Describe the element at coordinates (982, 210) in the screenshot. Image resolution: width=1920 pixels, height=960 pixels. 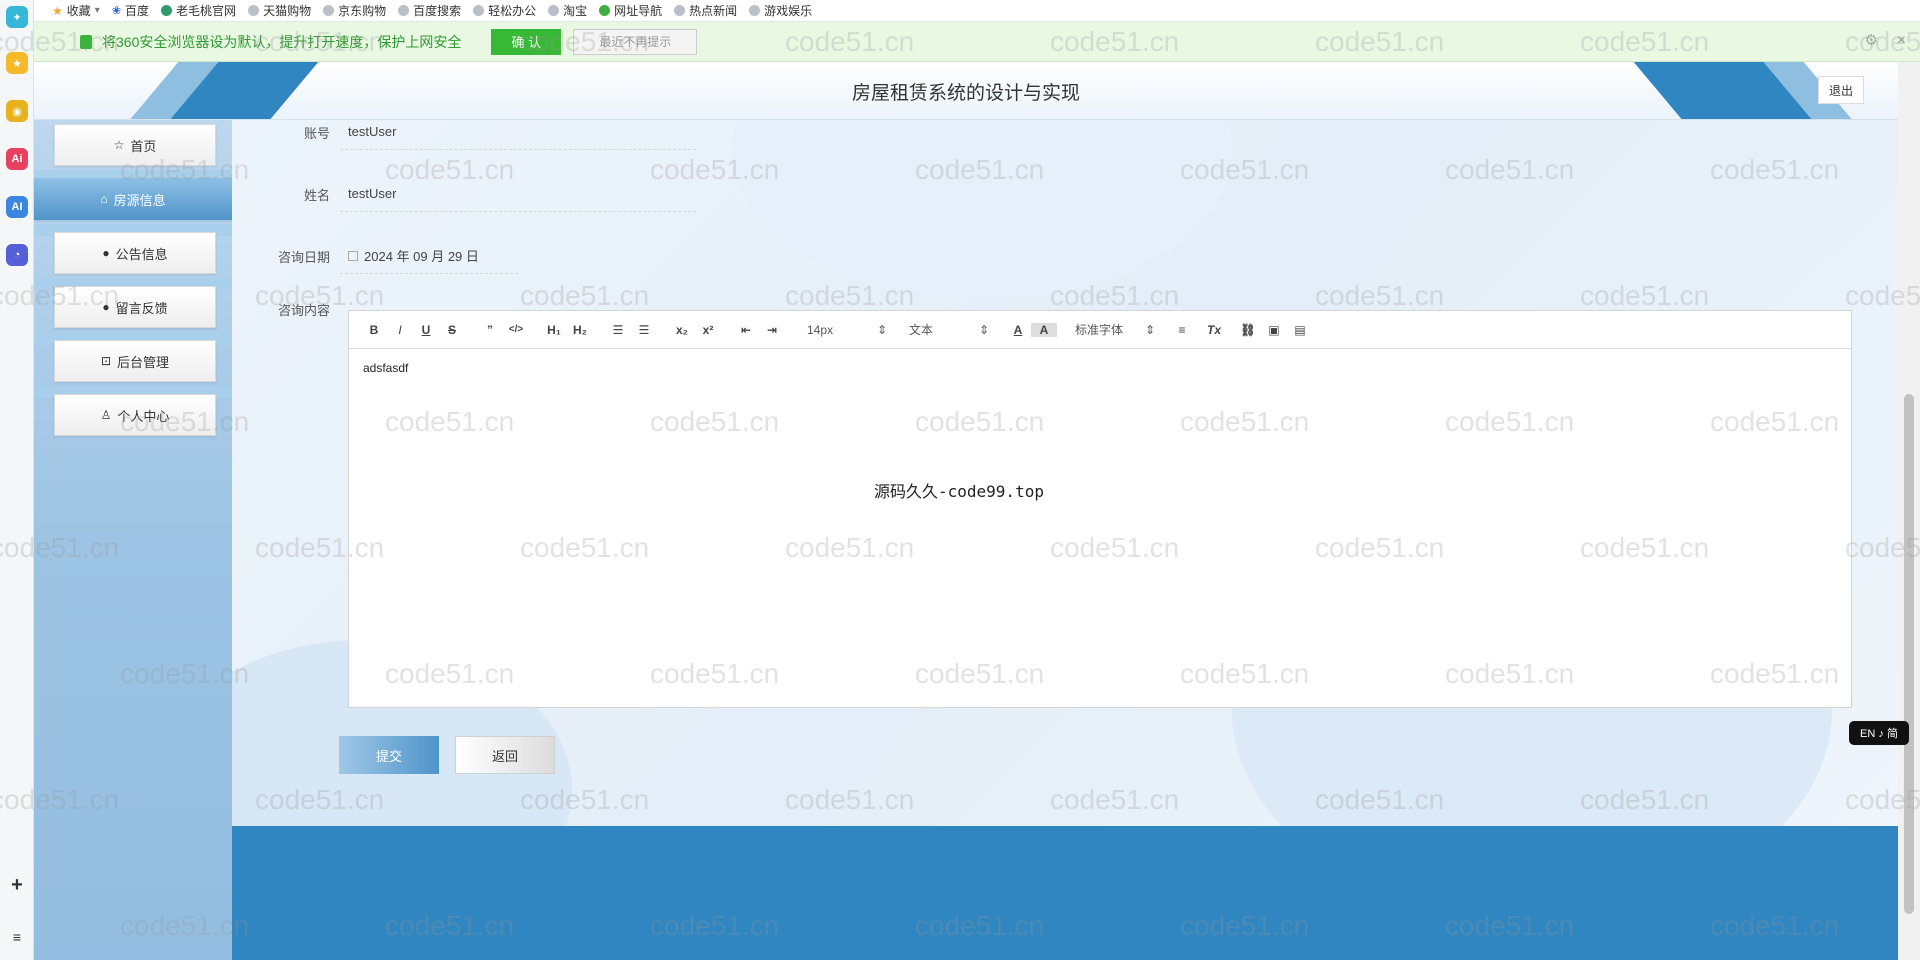
I see `background-shape` at that location.